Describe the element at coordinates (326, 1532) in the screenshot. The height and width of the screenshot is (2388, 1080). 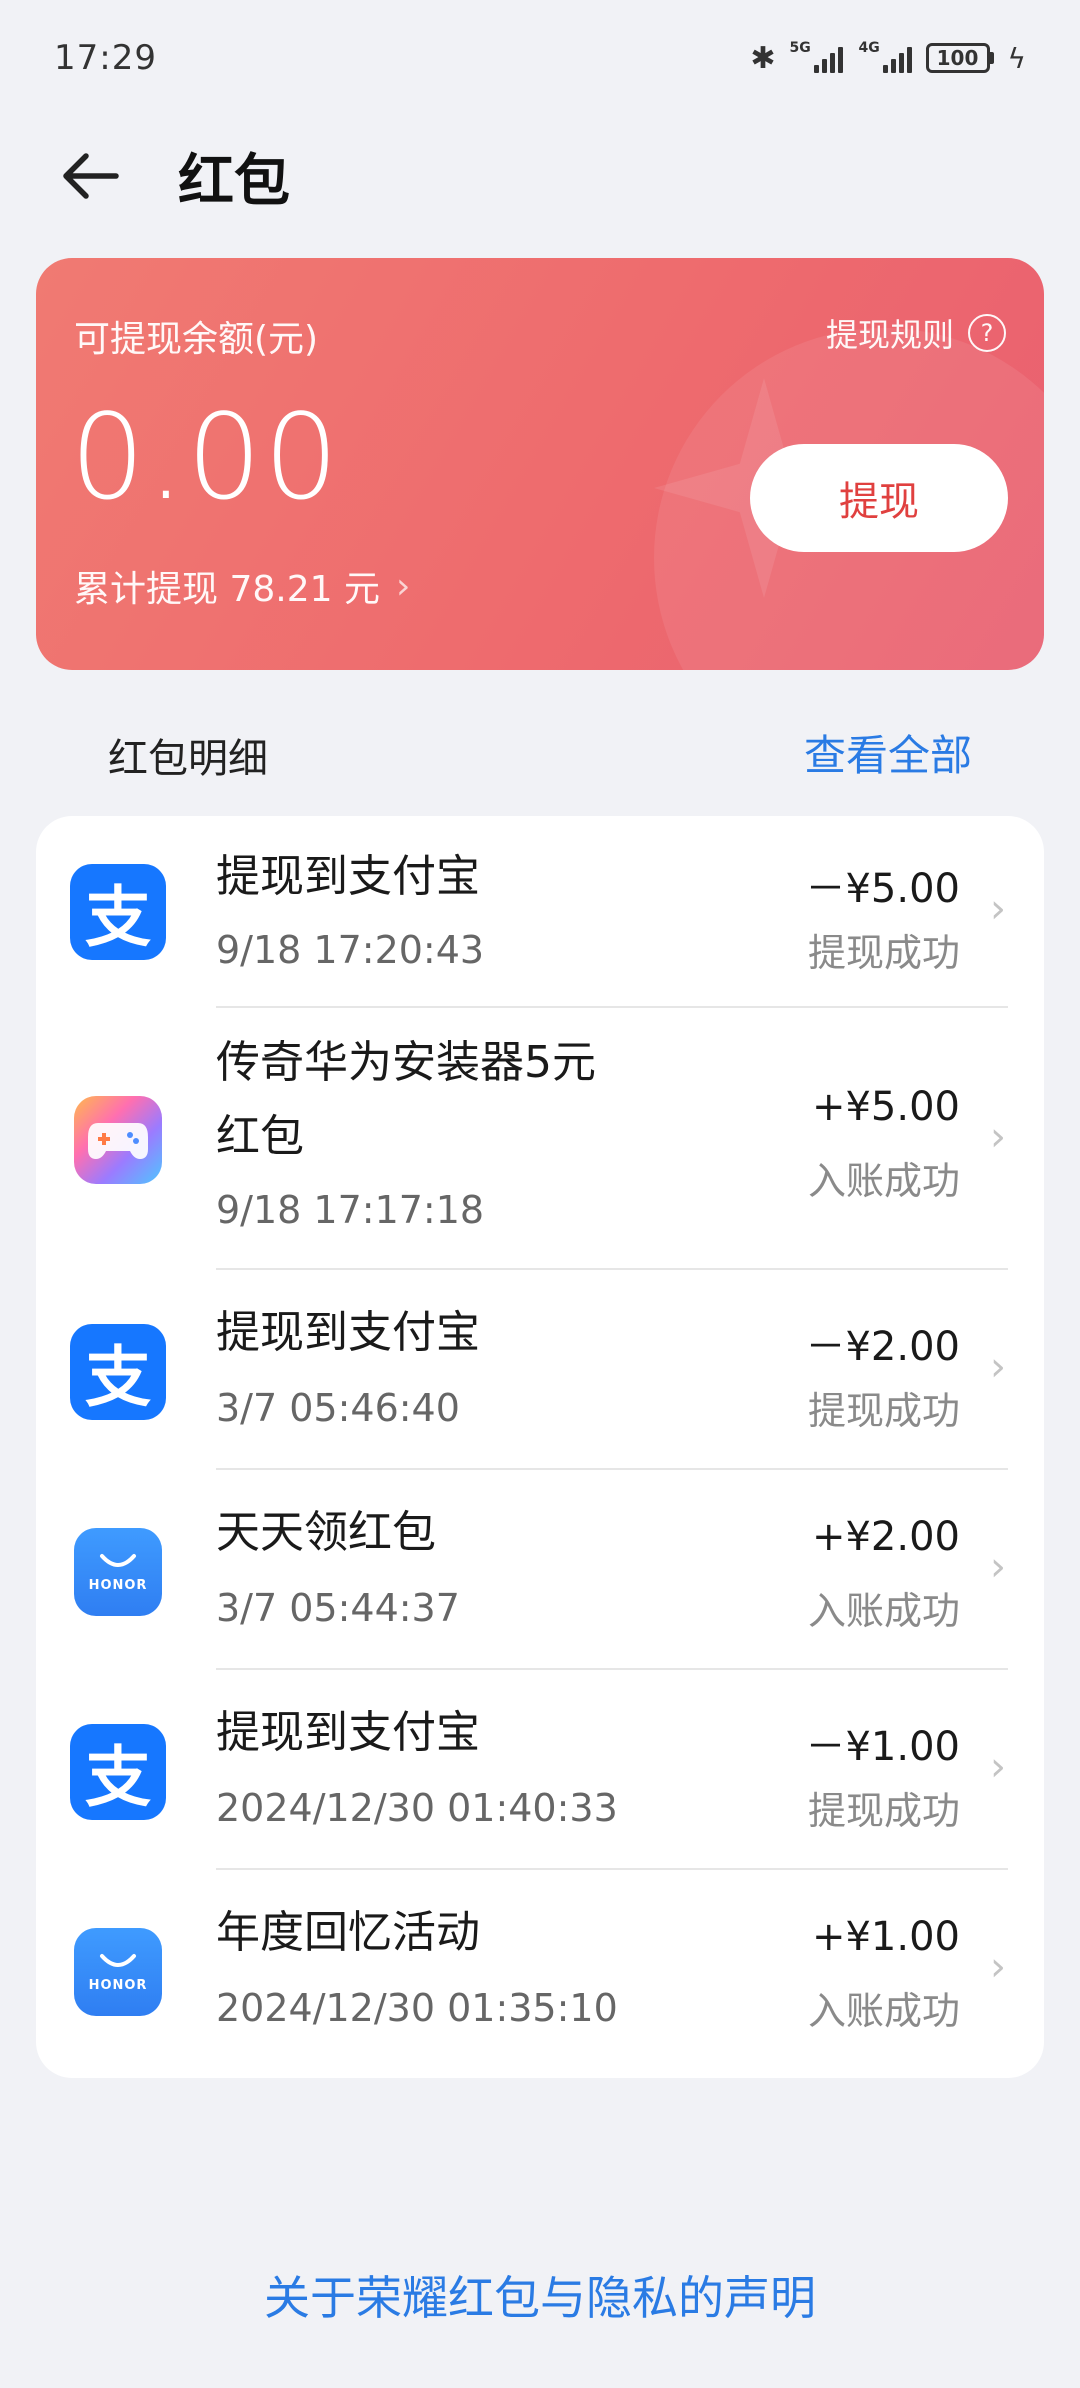
I see `item-title: 天天领红包` at that location.